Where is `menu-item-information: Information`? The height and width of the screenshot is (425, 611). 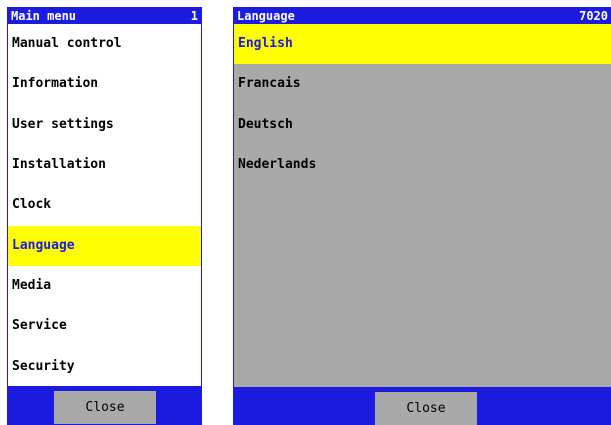
menu-item-information: Information is located at coordinates (104, 84).